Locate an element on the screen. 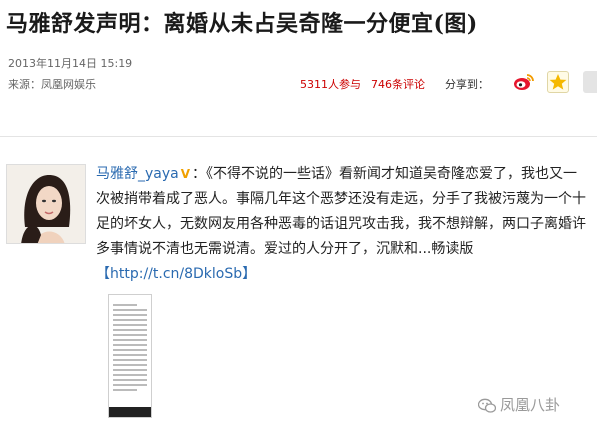 The image size is (597, 431). avatar-photo is located at coordinates (46, 204).